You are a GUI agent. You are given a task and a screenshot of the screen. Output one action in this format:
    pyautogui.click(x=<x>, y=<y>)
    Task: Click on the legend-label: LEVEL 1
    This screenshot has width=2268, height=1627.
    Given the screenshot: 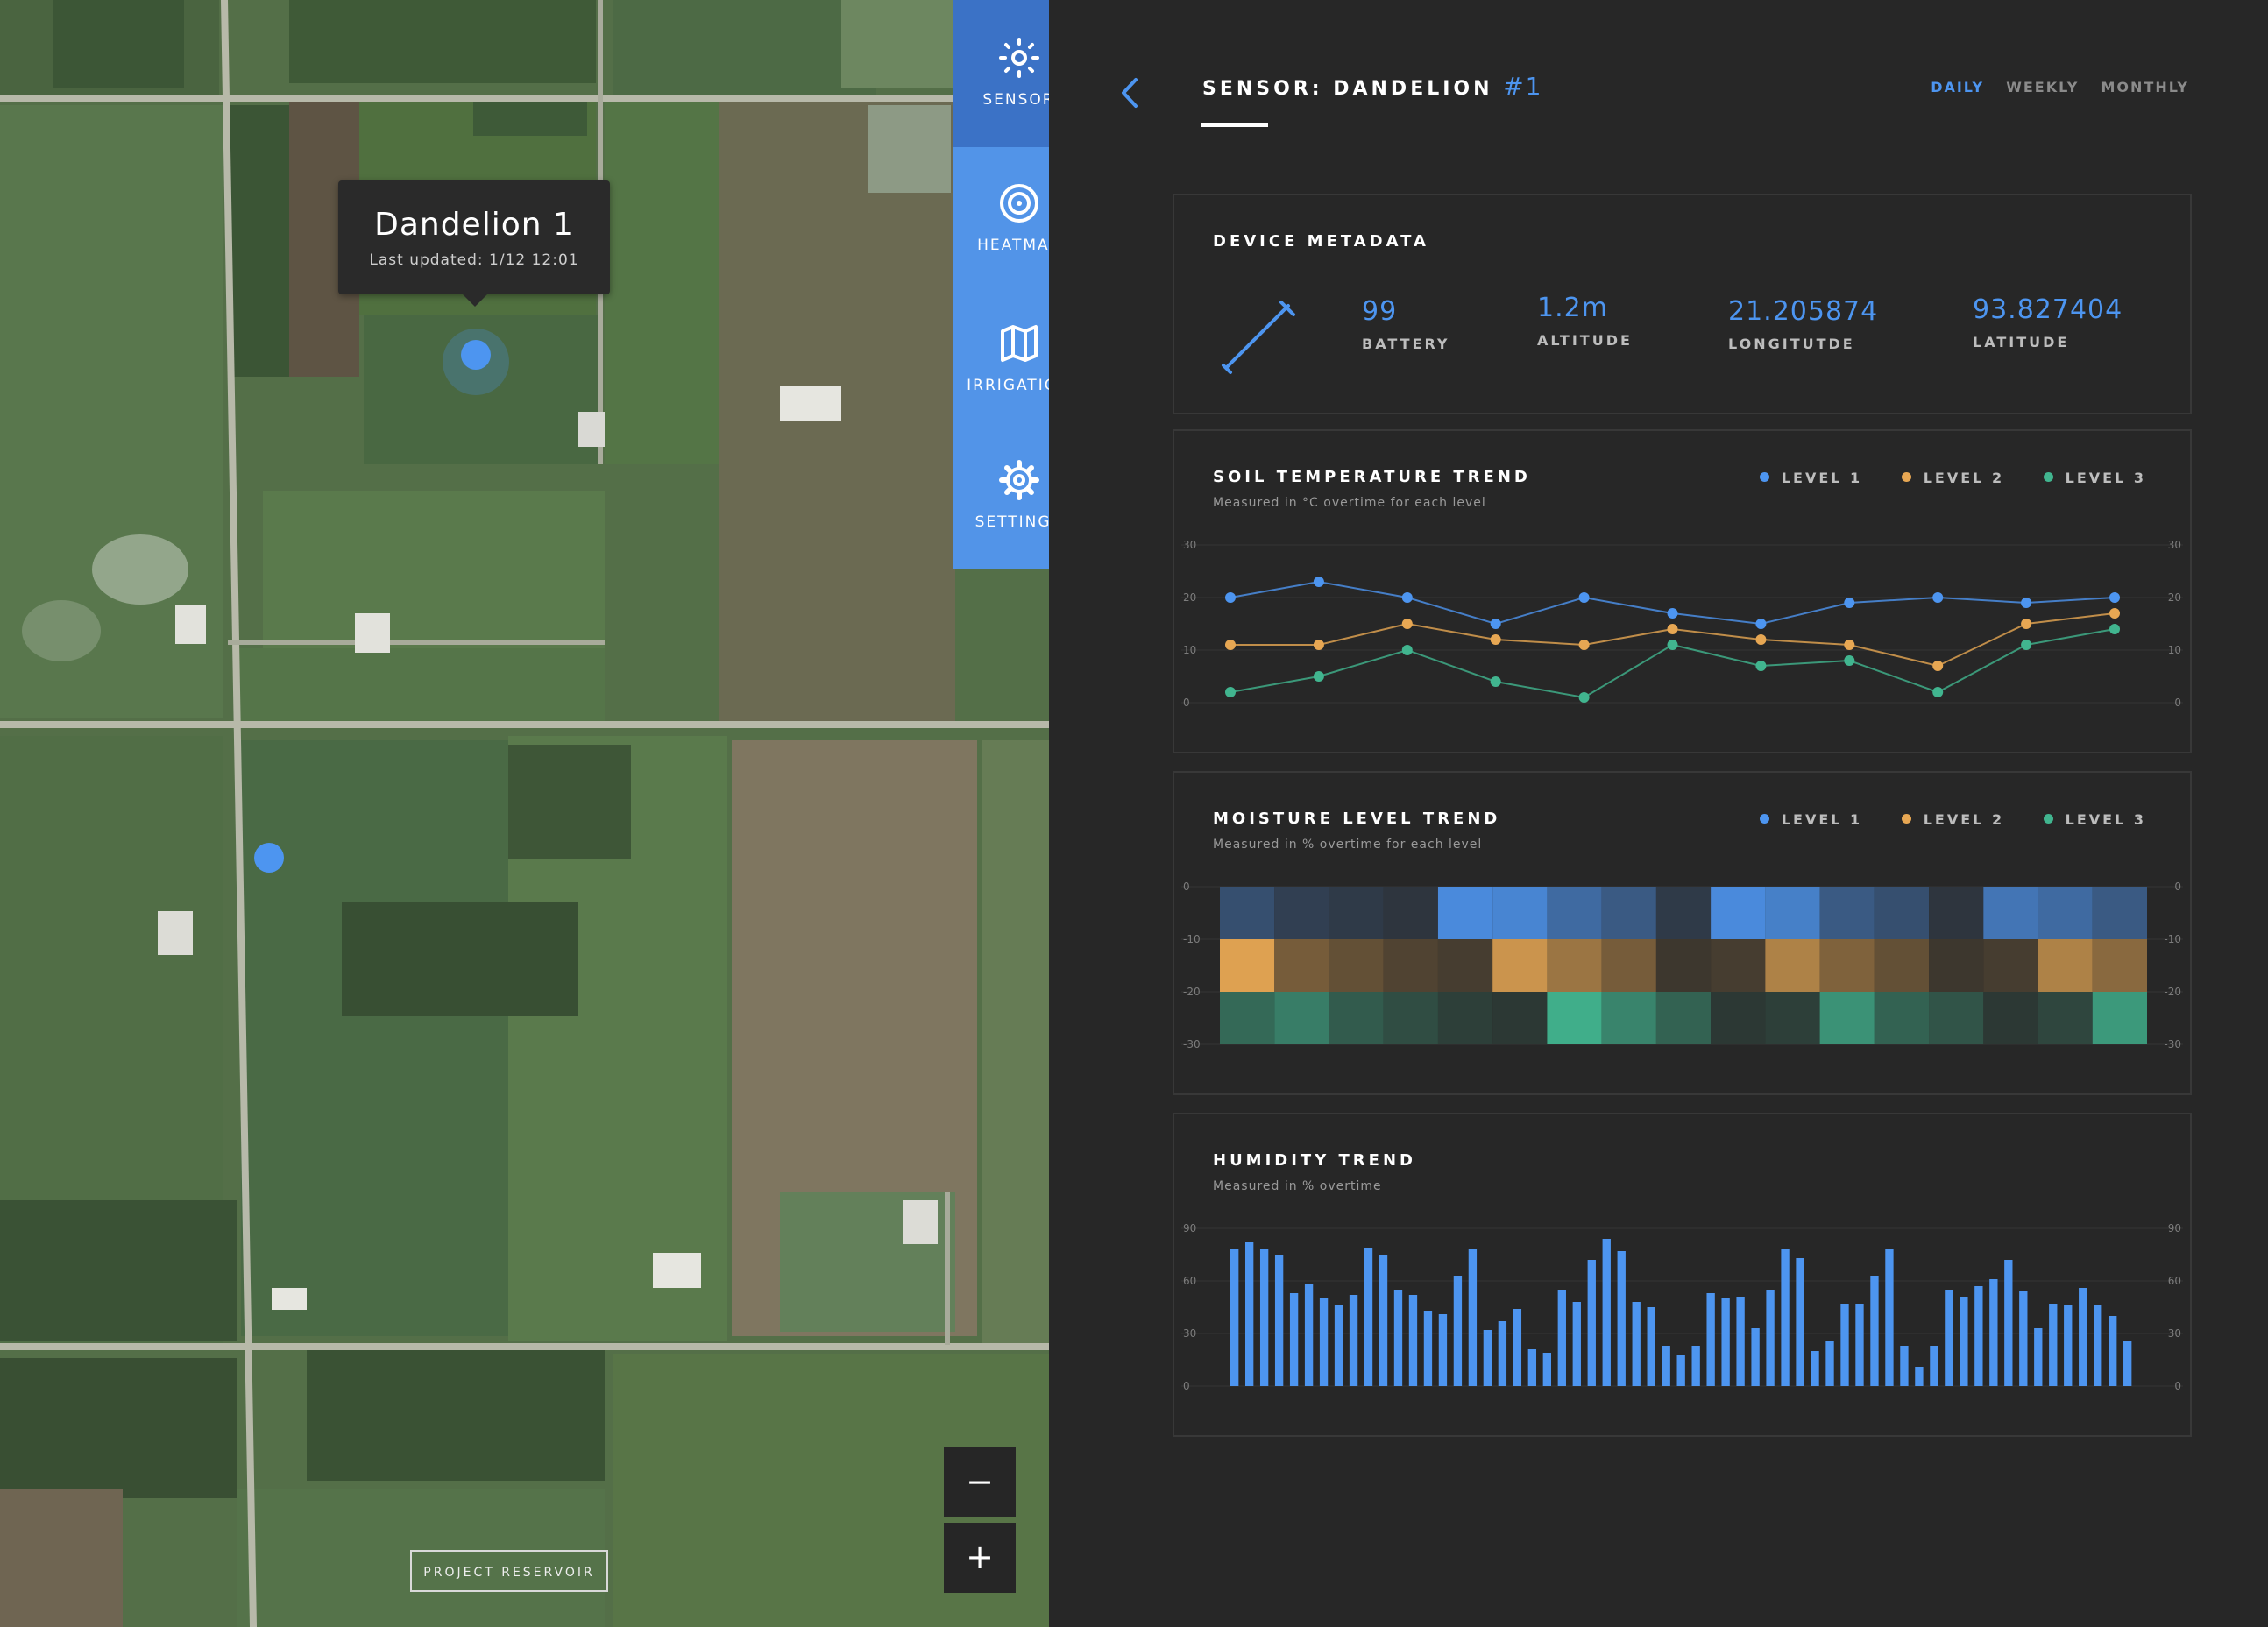 What is the action you would take?
    pyautogui.click(x=1822, y=478)
    